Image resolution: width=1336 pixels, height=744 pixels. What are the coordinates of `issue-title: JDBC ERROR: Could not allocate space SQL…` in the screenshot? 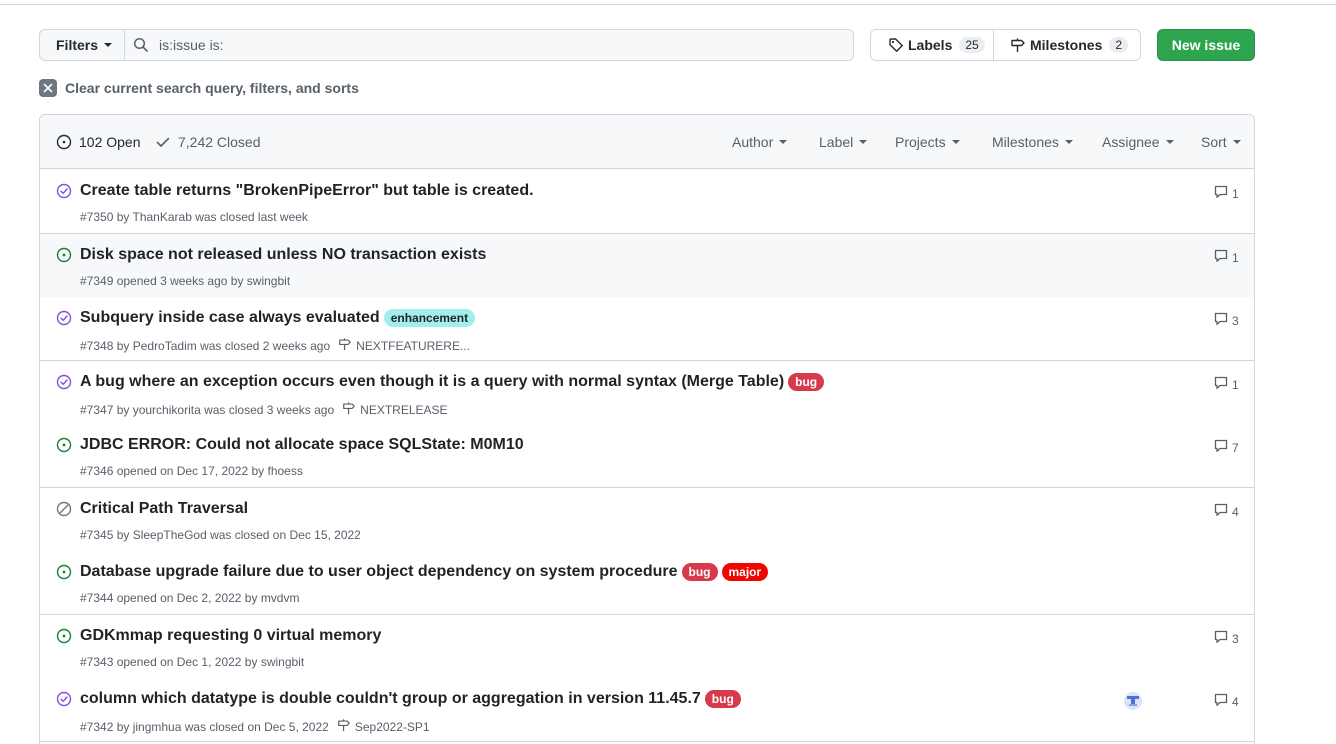 It's located at (302, 445).